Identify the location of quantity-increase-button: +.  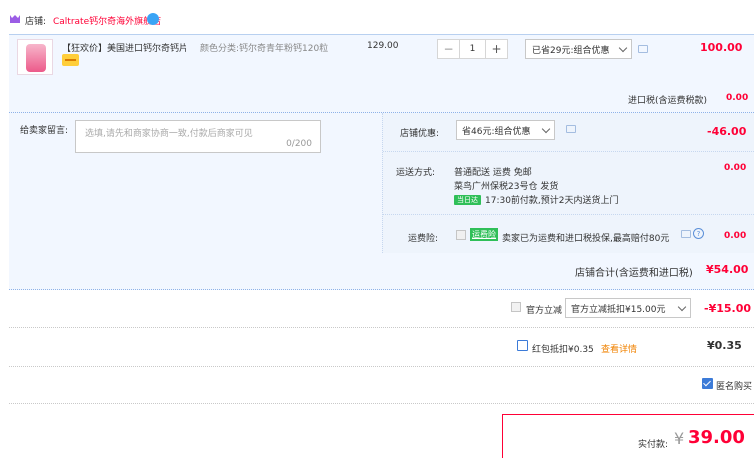
(496, 49).